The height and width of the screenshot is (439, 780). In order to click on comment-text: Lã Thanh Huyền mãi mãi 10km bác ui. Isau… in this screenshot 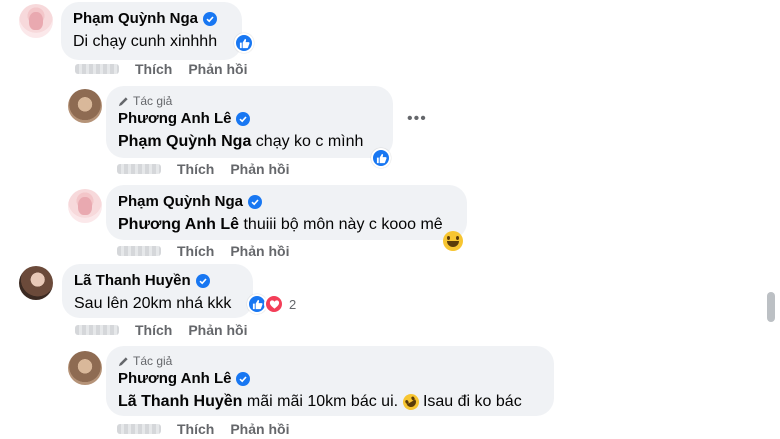, I will do `click(330, 401)`.